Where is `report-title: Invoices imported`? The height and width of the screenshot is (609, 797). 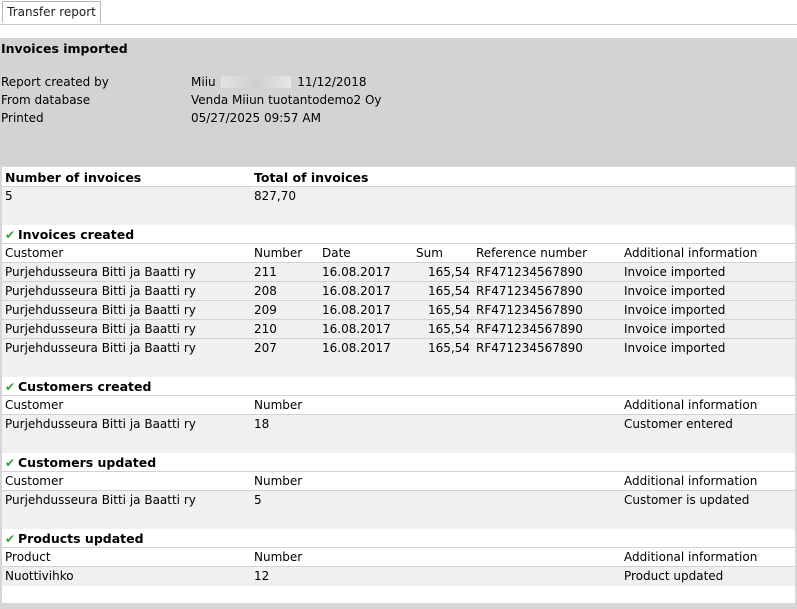 report-title: Invoices imported is located at coordinates (64, 48).